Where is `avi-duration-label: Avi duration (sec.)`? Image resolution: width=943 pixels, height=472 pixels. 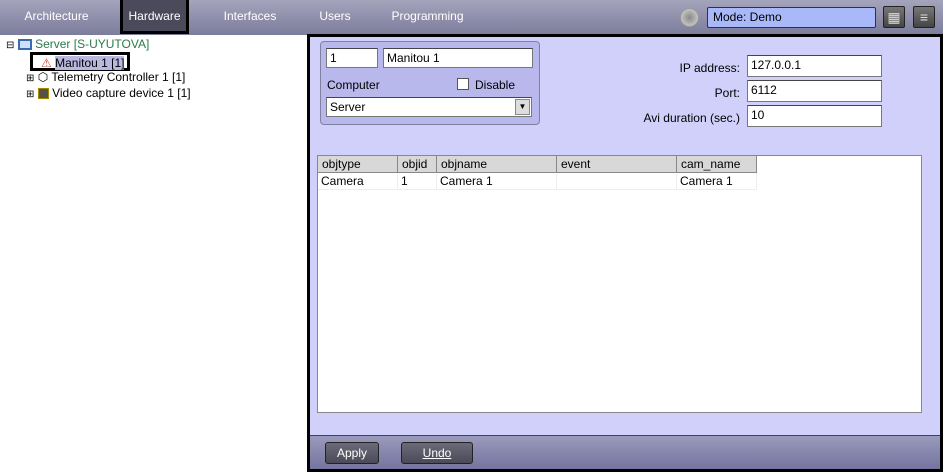 avi-duration-label: Avi duration (sec.) is located at coordinates (692, 118).